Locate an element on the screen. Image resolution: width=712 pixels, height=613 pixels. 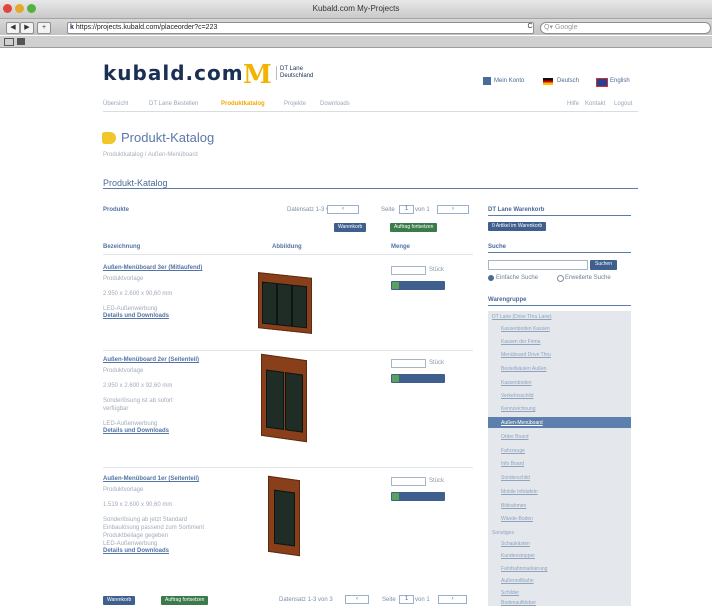
site-favicon-icon: k is located at coordinates (72, 27).